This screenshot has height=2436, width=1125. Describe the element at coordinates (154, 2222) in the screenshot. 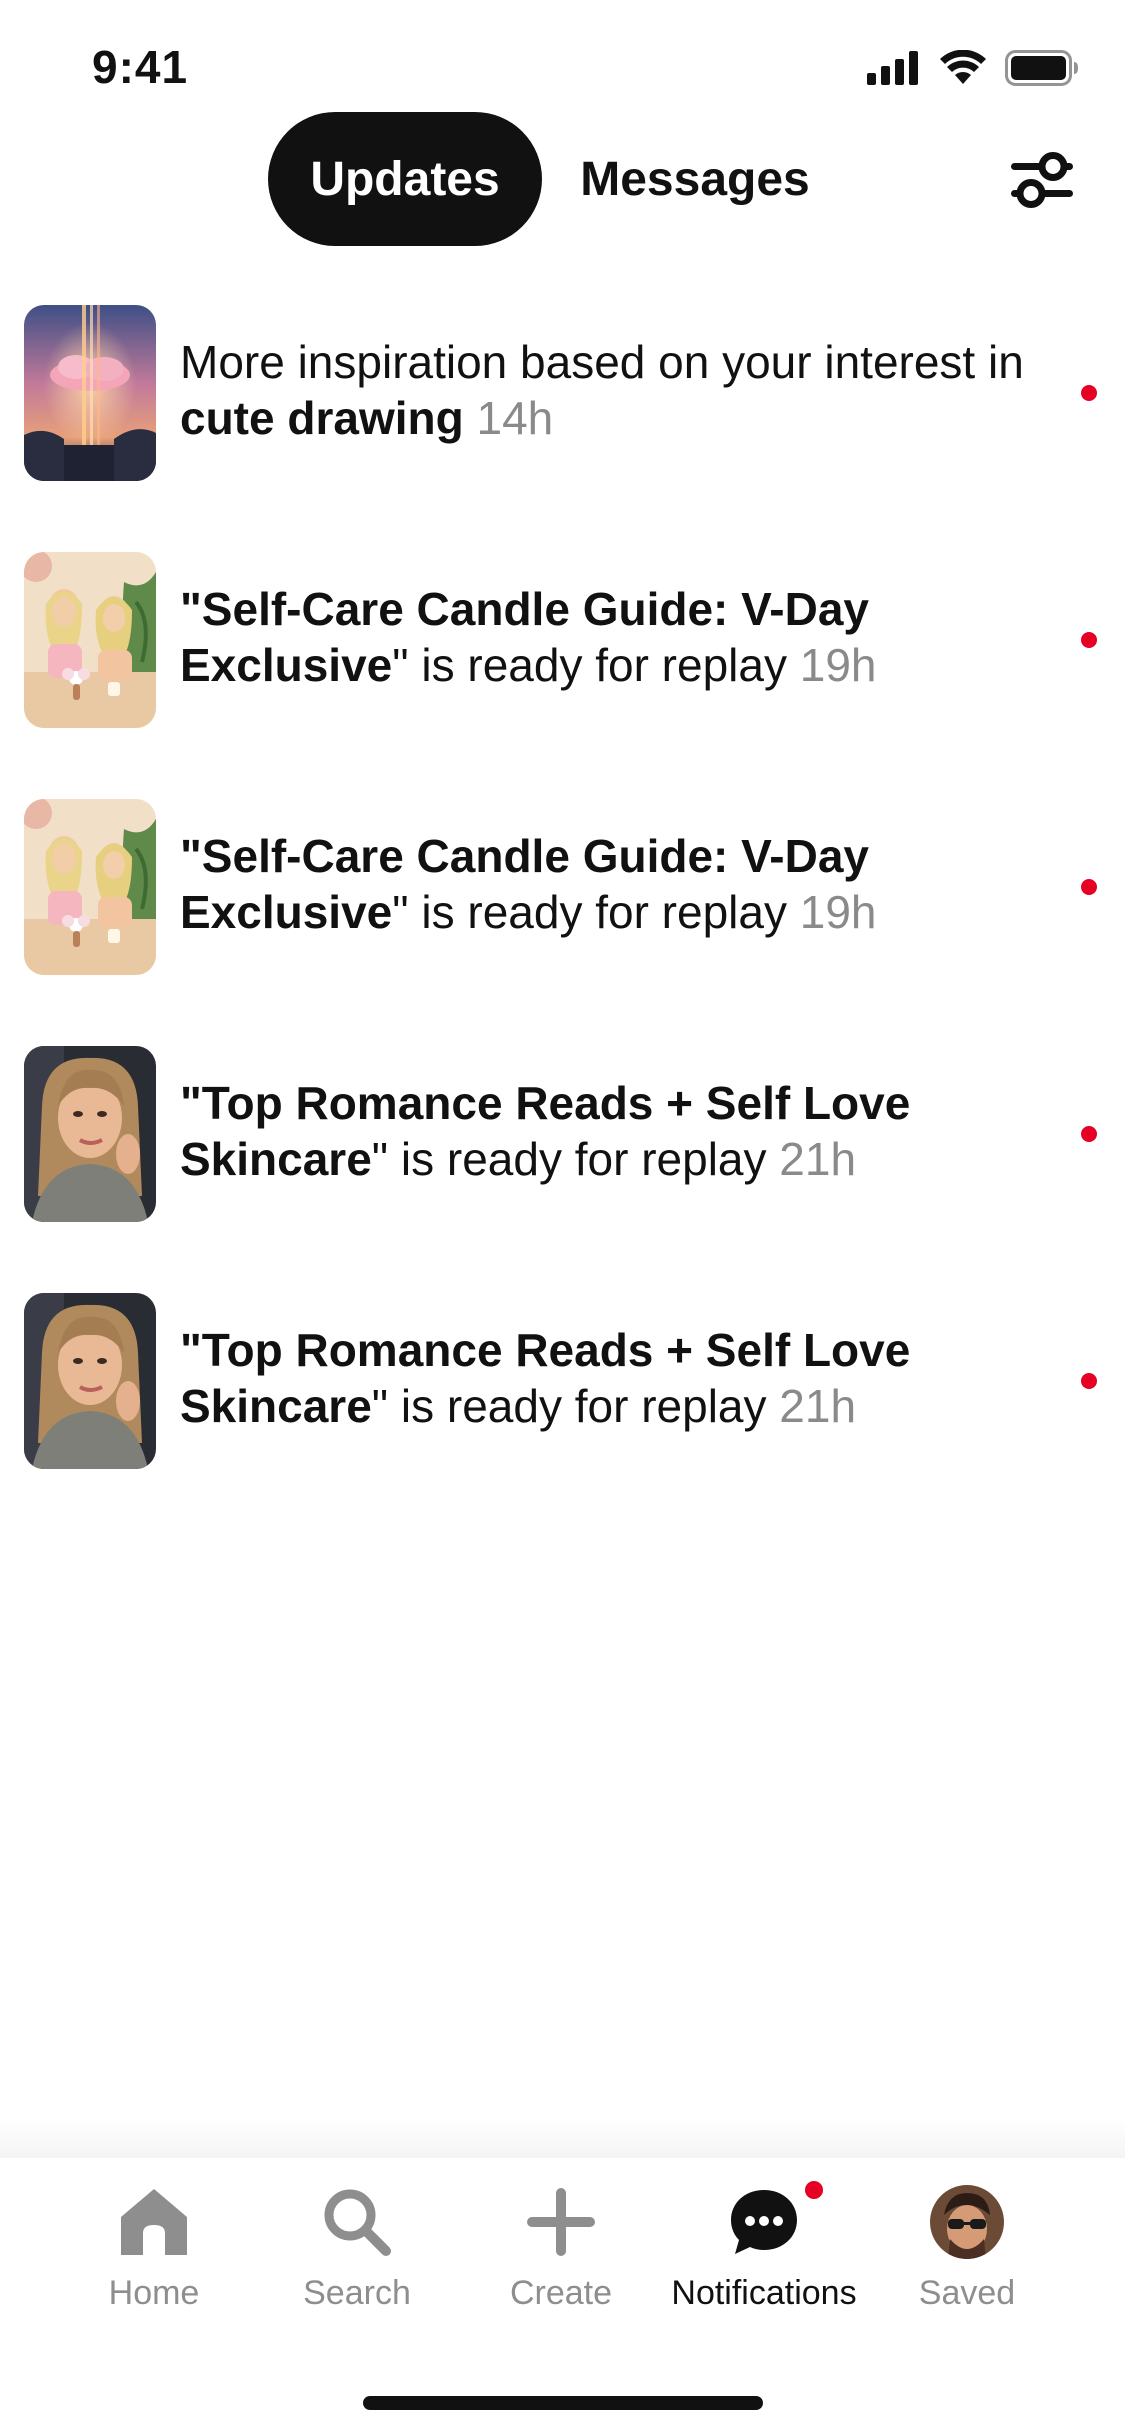

I see `home-icon` at that location.